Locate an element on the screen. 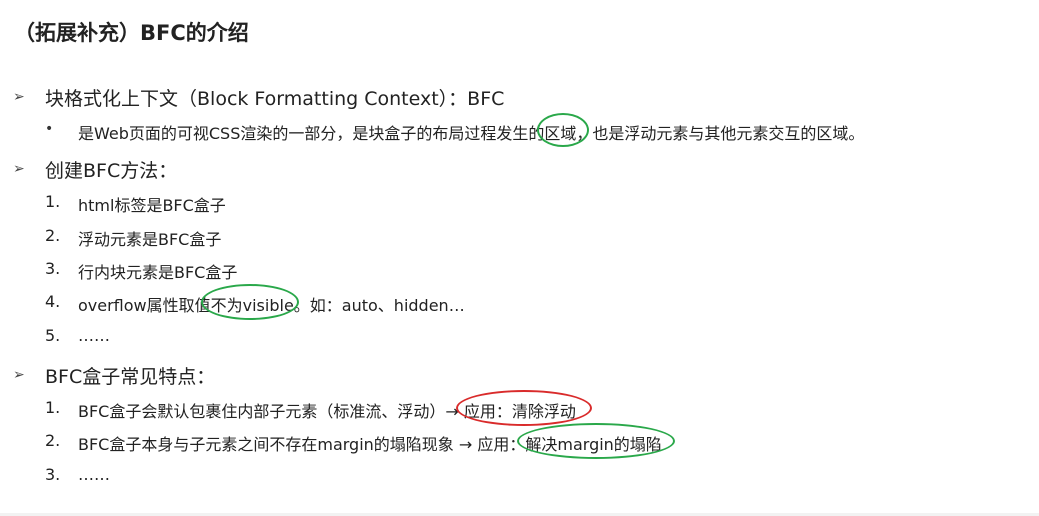 The height and width of the screenshot is (516, 1039). list-item: 浮动元素是BFC盒子 is located at coordinates (150, 239).